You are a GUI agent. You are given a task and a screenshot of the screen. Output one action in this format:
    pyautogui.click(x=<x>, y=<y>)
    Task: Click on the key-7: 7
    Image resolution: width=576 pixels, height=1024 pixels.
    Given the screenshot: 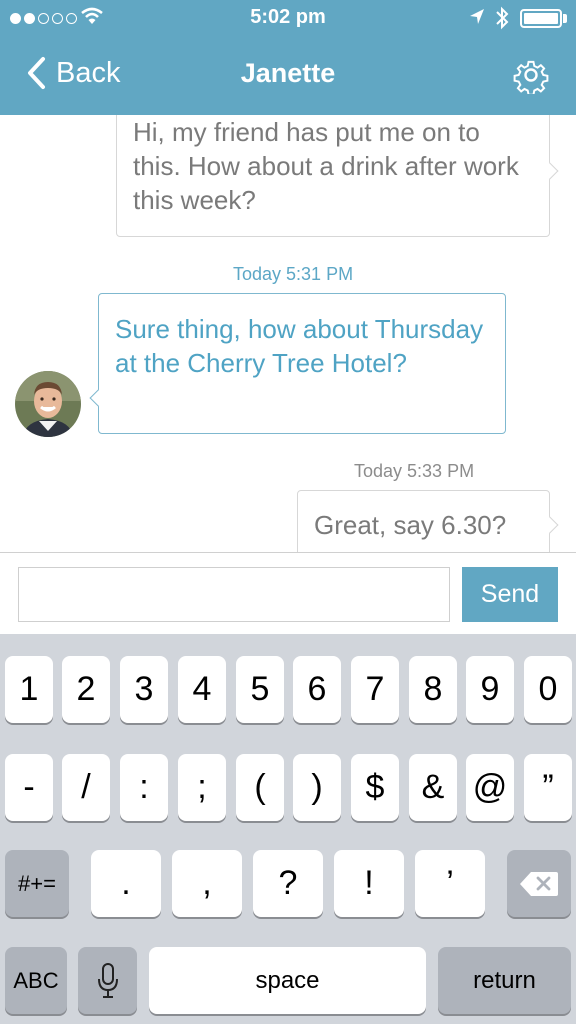 What is the action you would take?
    pyautogui.click(x=375, y=689)
    